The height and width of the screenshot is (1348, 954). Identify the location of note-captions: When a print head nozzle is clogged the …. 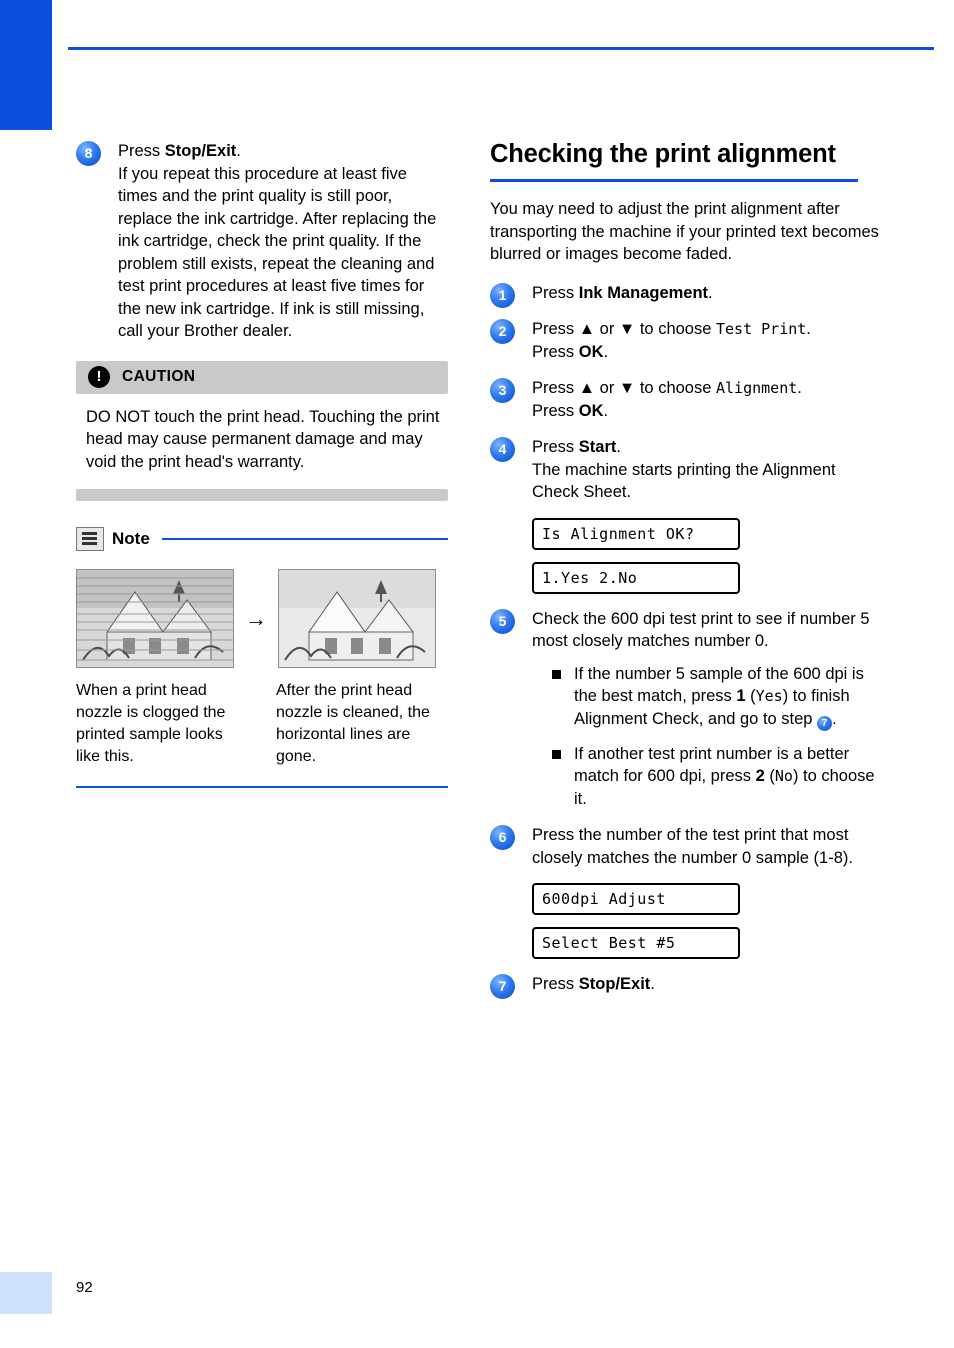
(262, 724).